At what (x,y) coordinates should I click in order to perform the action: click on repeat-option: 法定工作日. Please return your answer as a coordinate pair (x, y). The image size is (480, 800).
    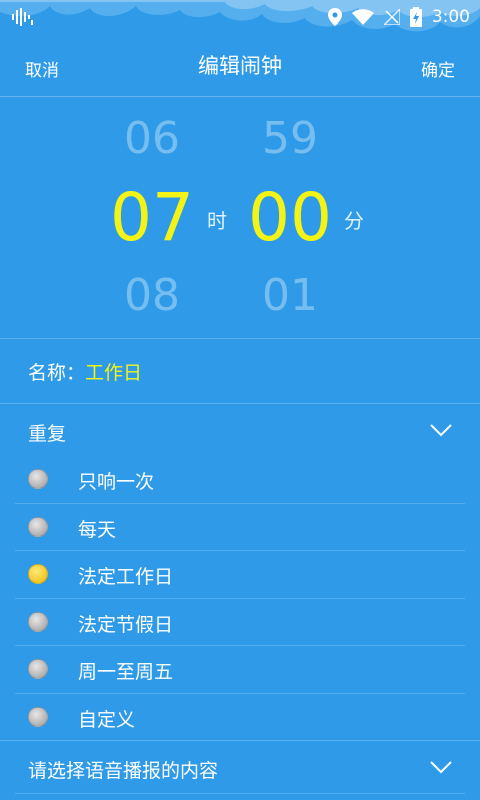
    Looking at the image, I should click on (240, 574).